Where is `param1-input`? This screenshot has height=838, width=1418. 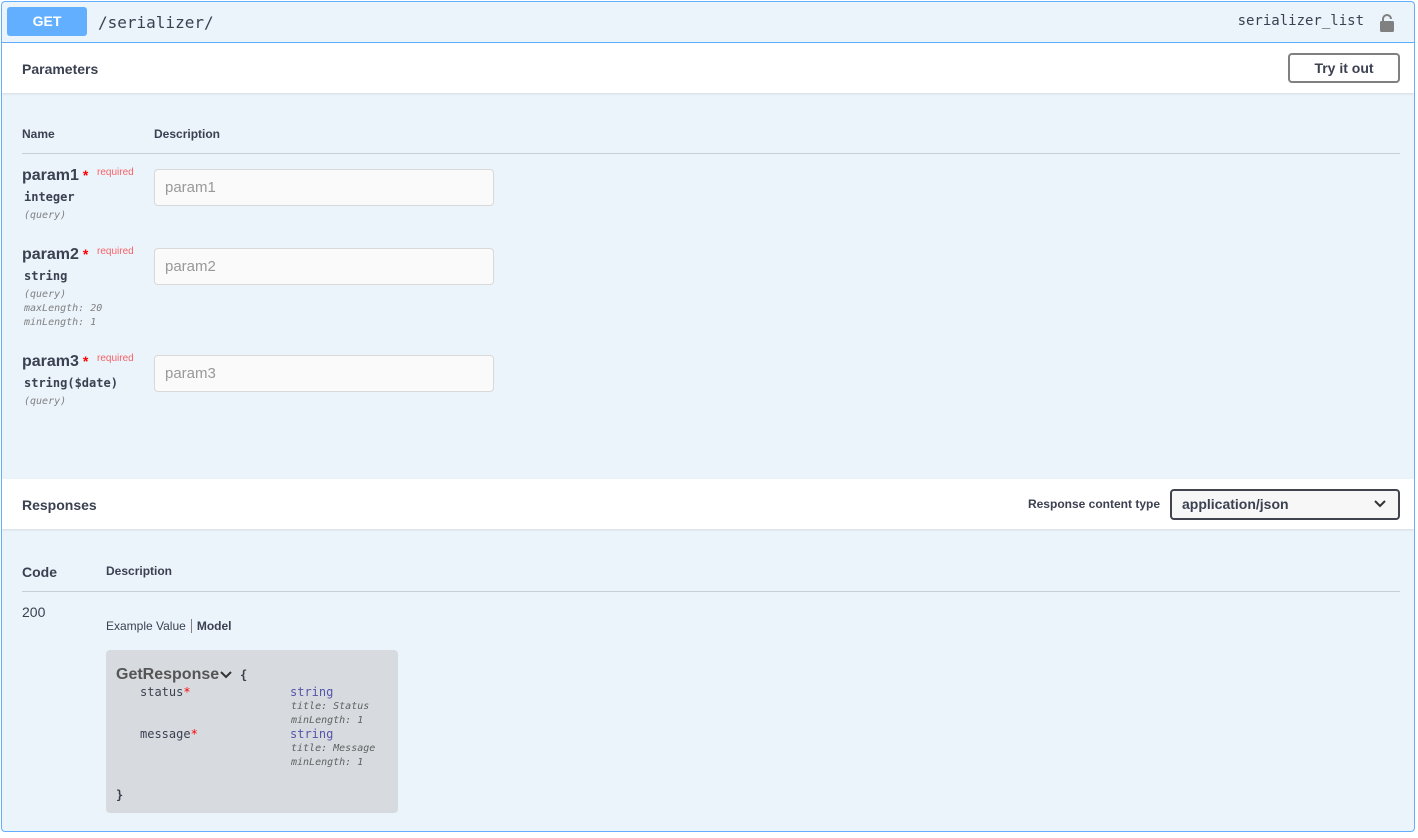 param1-input is located at coordinates (324, 187).